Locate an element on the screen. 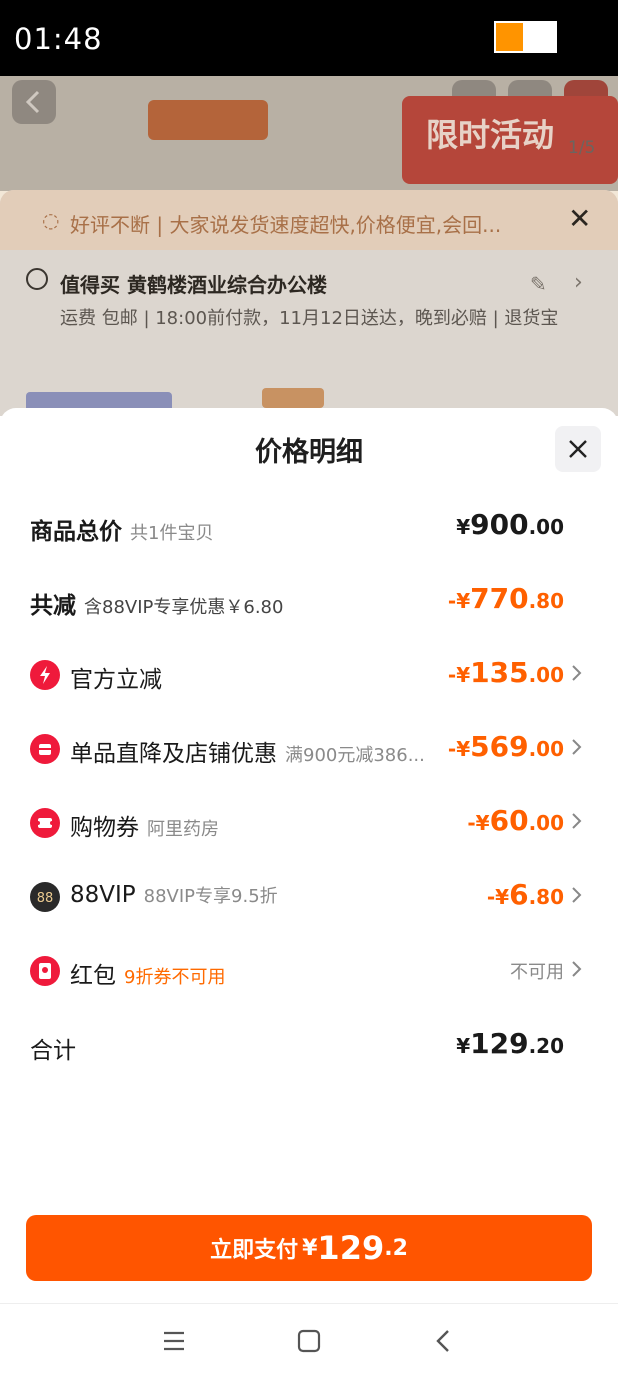  shop-icon is located at coordinates (45, 749).